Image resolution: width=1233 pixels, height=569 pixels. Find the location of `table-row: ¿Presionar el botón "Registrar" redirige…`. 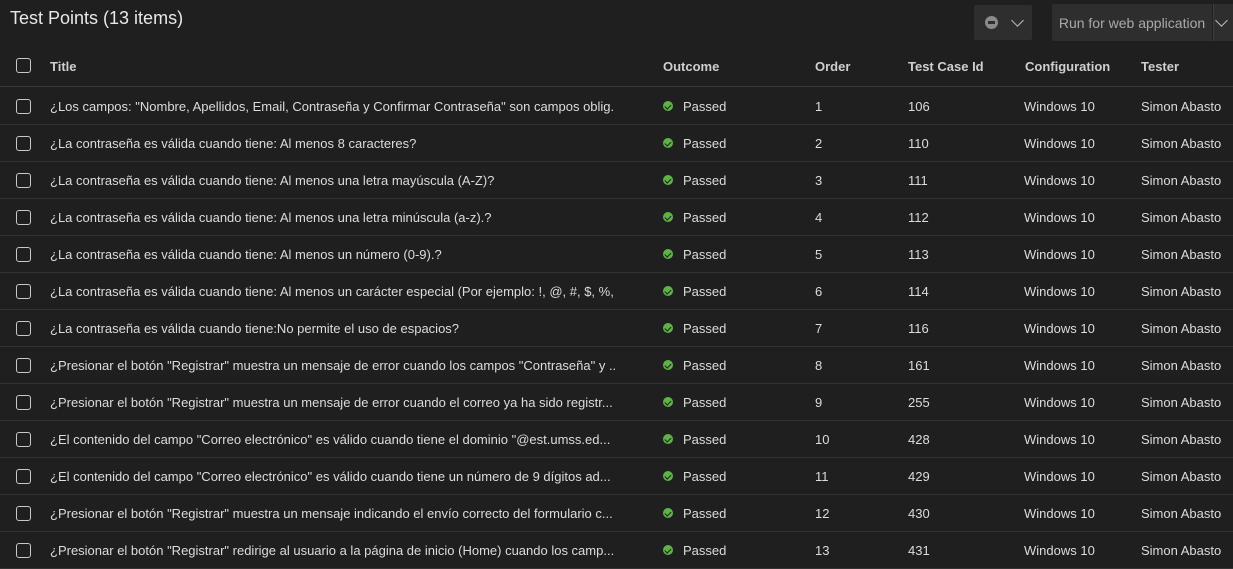

table-row: ¿Presionar el botón "Registrar" redirige… is located at coordinates (616, 550).